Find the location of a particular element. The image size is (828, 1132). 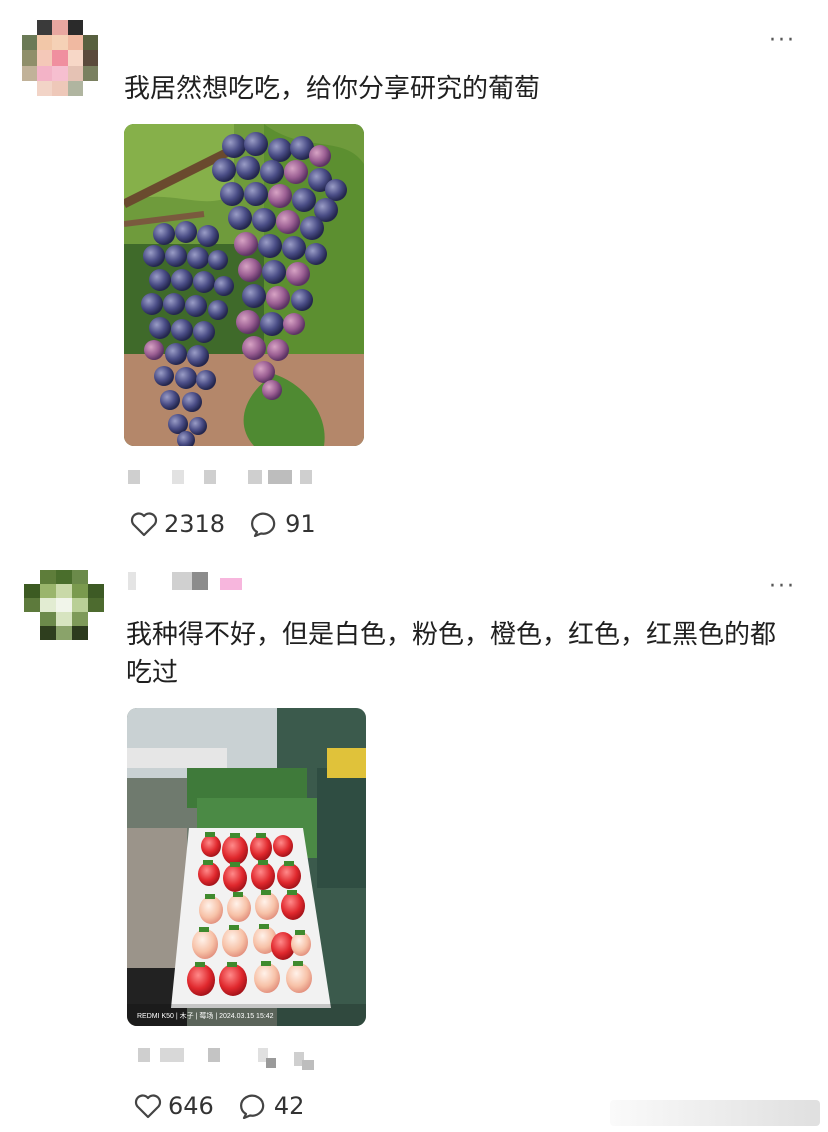

strawberry-photo: REDMI K50 | 木子 | 莓场 | 2024.03.15 15:42 is located at coordinates (246, 867).